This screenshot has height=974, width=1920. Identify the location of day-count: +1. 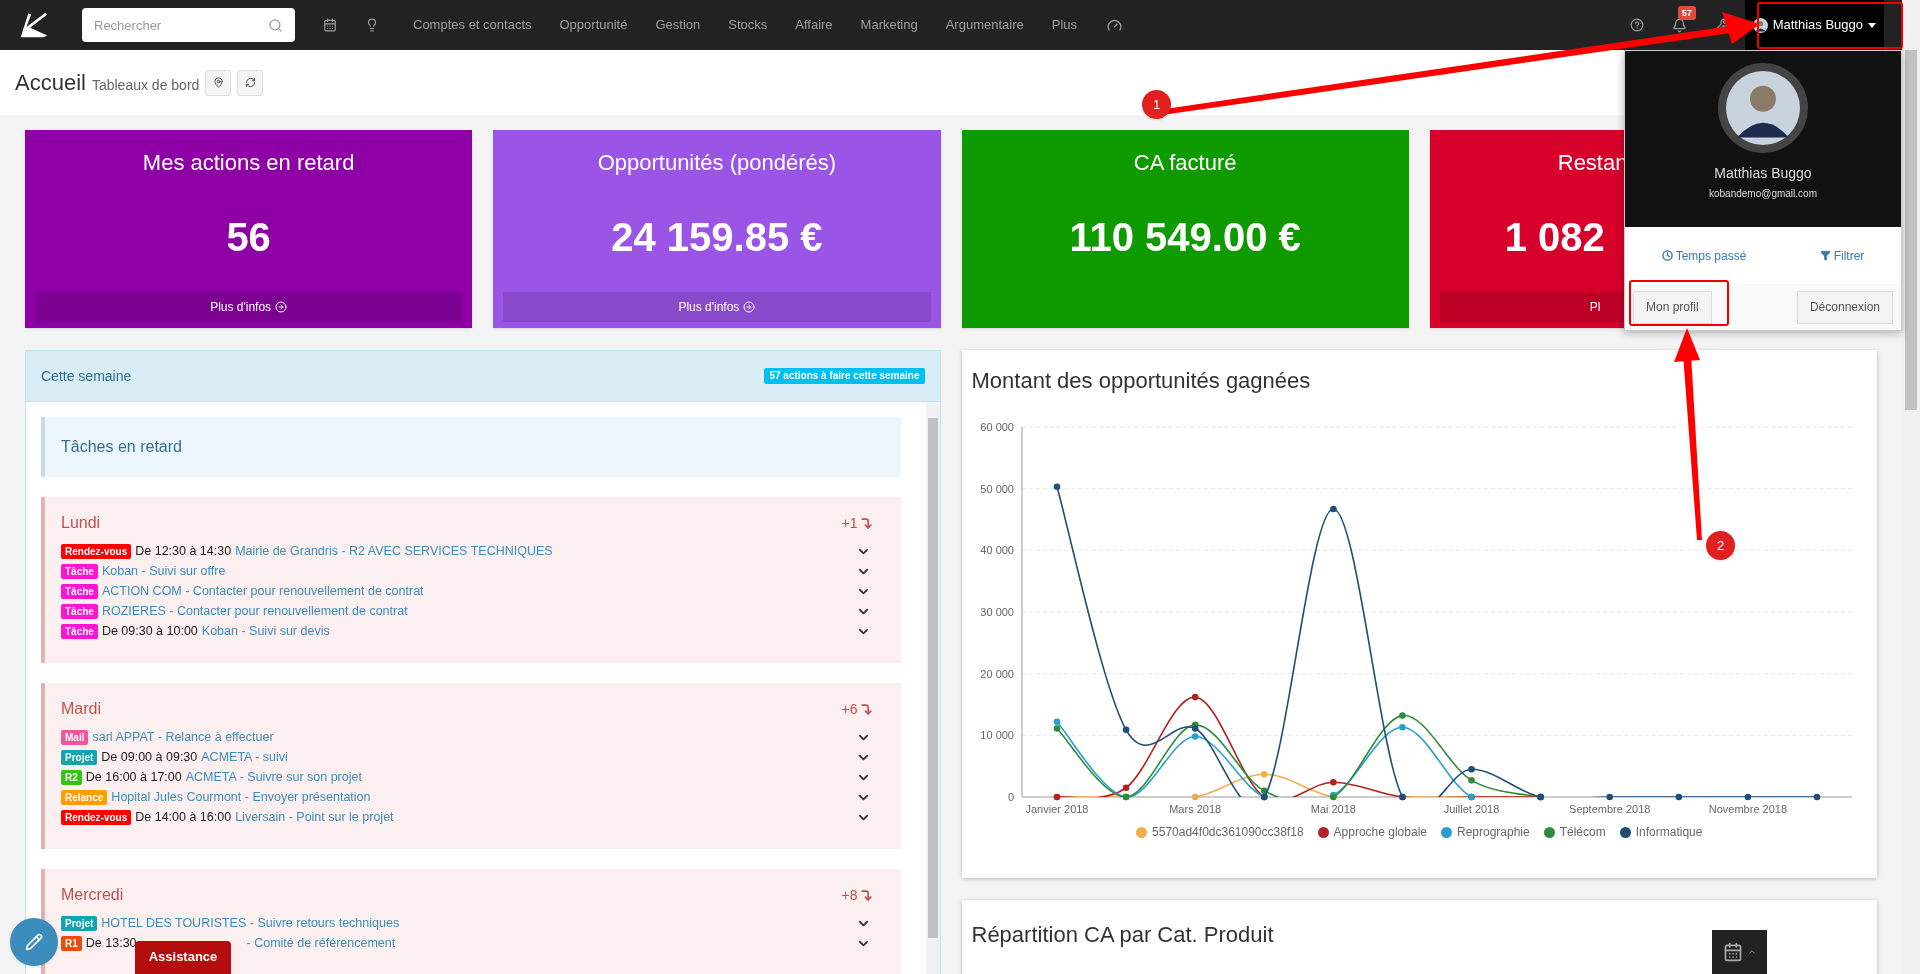
(857, 523).